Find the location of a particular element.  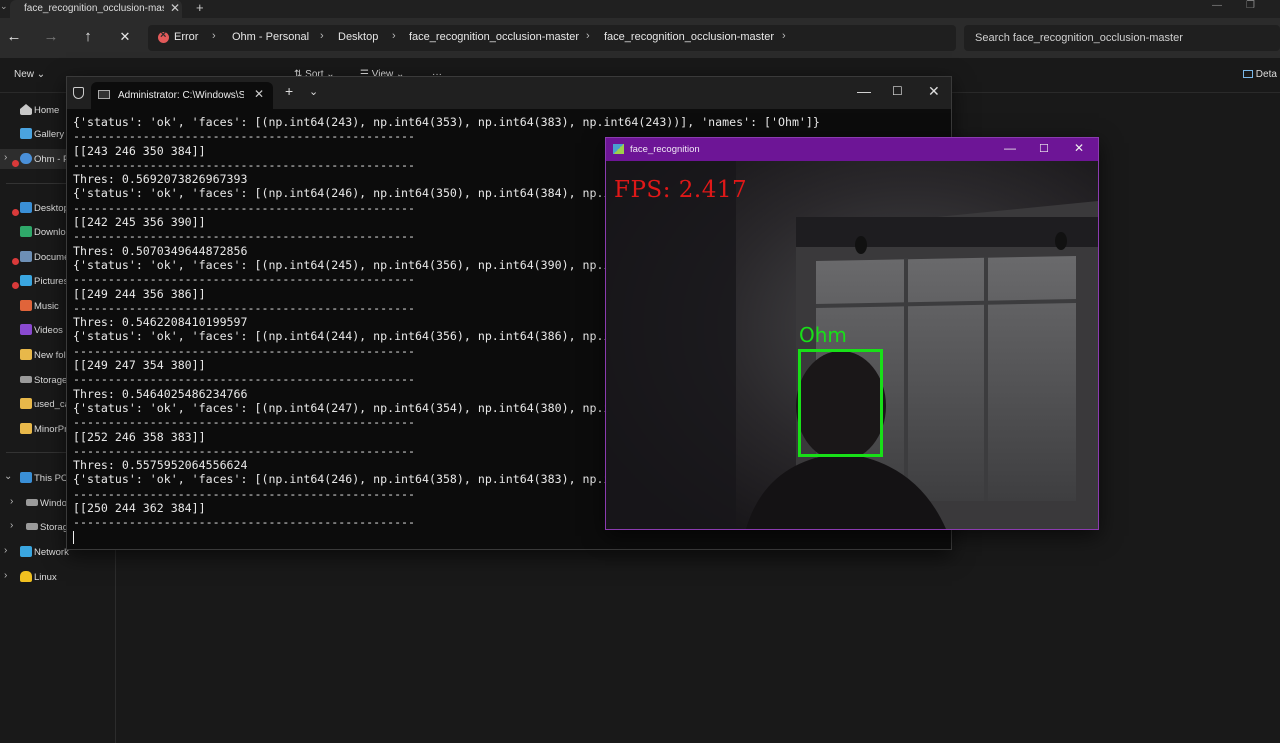

breadcrumb-subfolder: face_recognition_occlusion-master is located at coordinates (689, 37).